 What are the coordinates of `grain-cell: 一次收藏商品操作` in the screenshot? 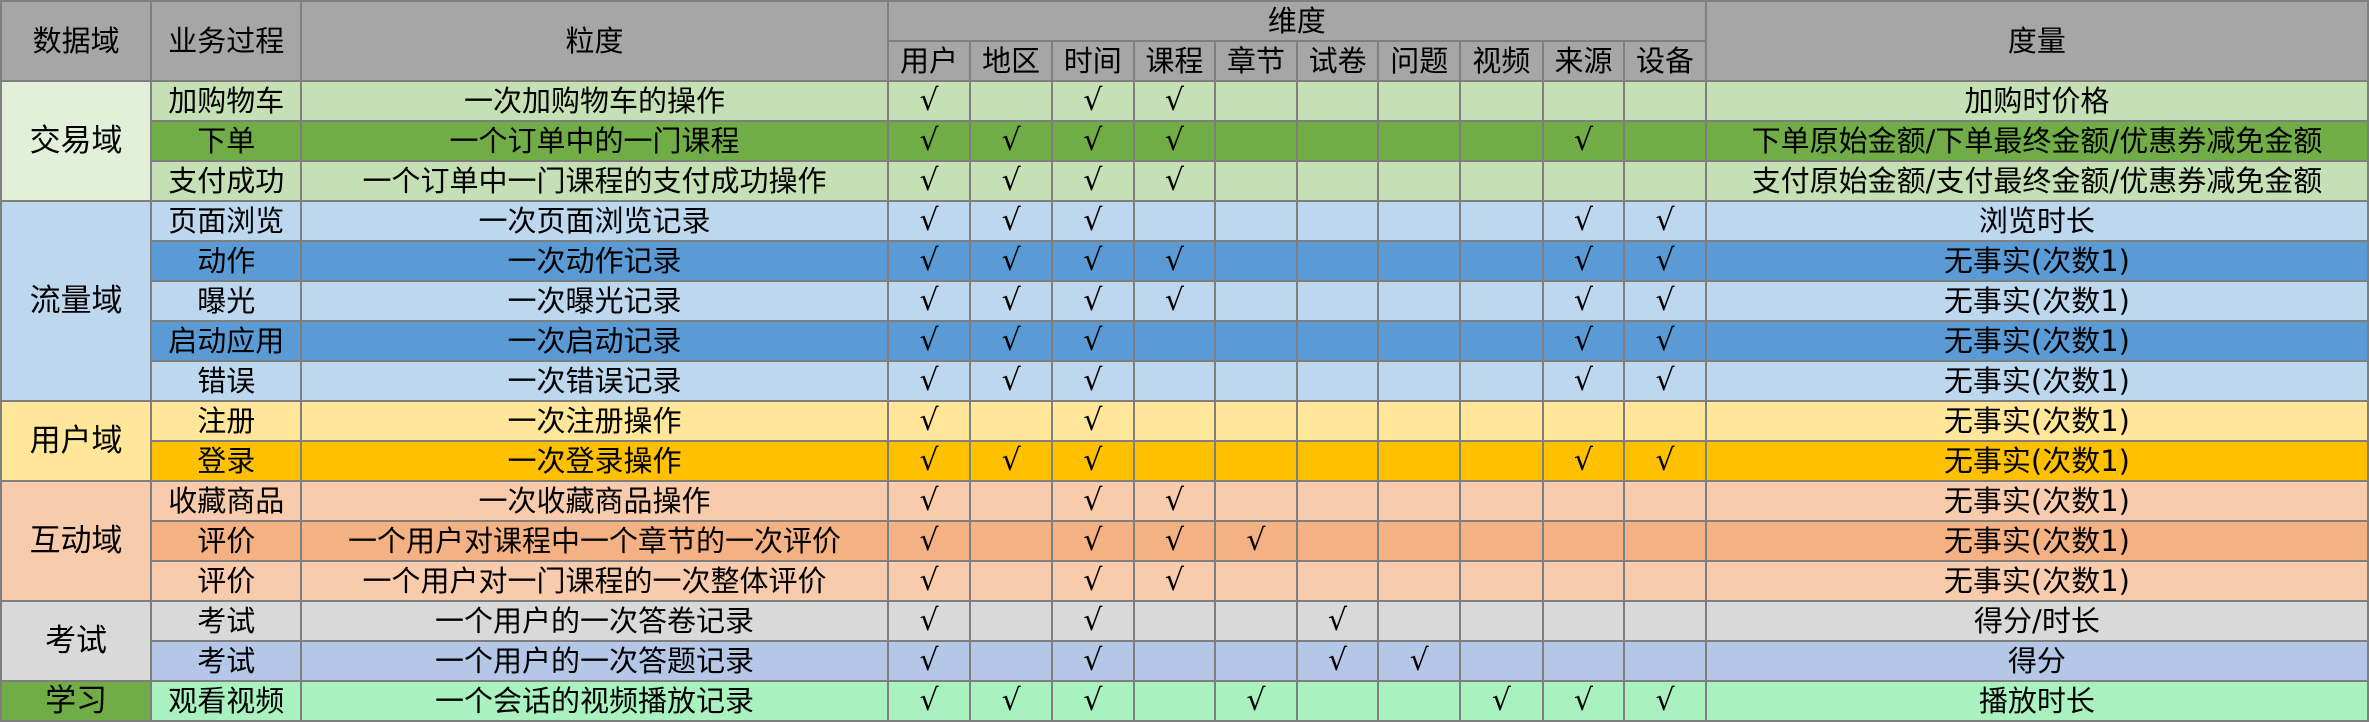 It's located at (594, 501).